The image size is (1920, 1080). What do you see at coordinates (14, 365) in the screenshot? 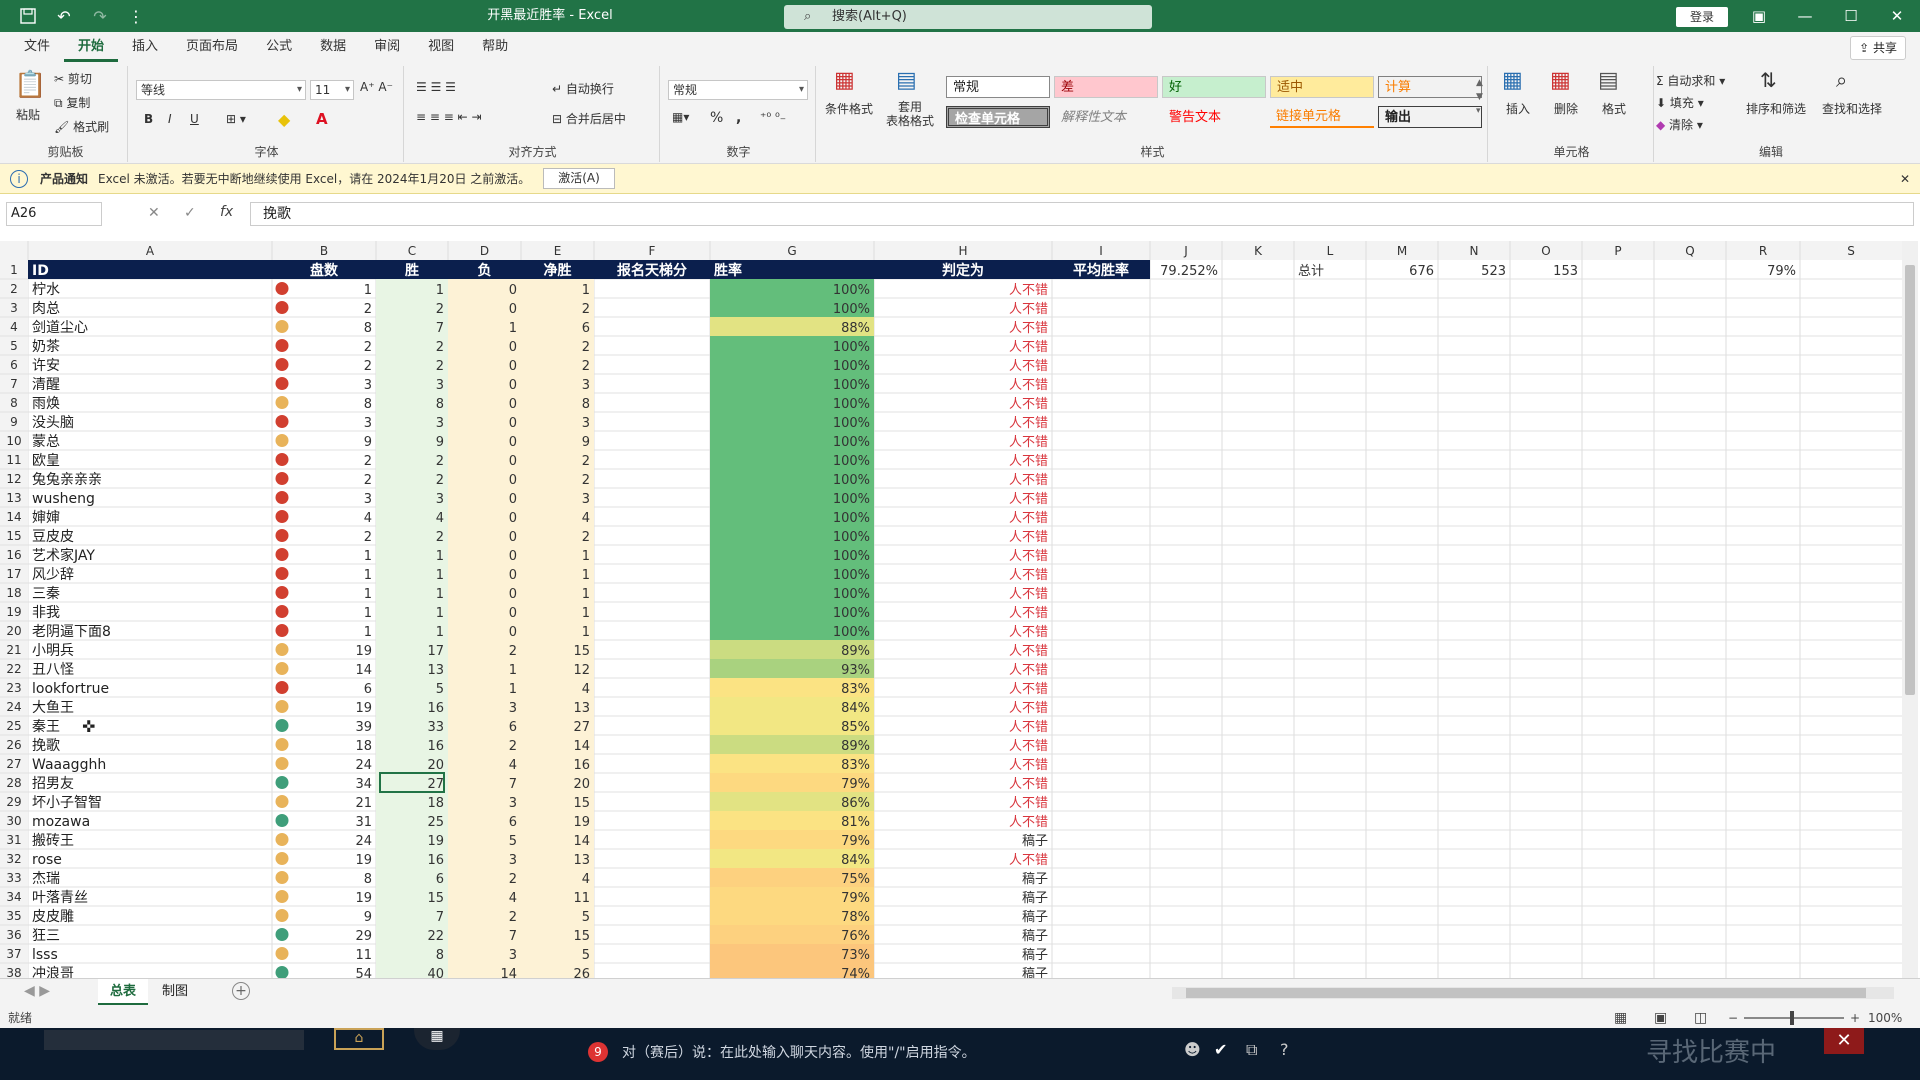
I see `row-header: 6` at bounding box center [14, 365].